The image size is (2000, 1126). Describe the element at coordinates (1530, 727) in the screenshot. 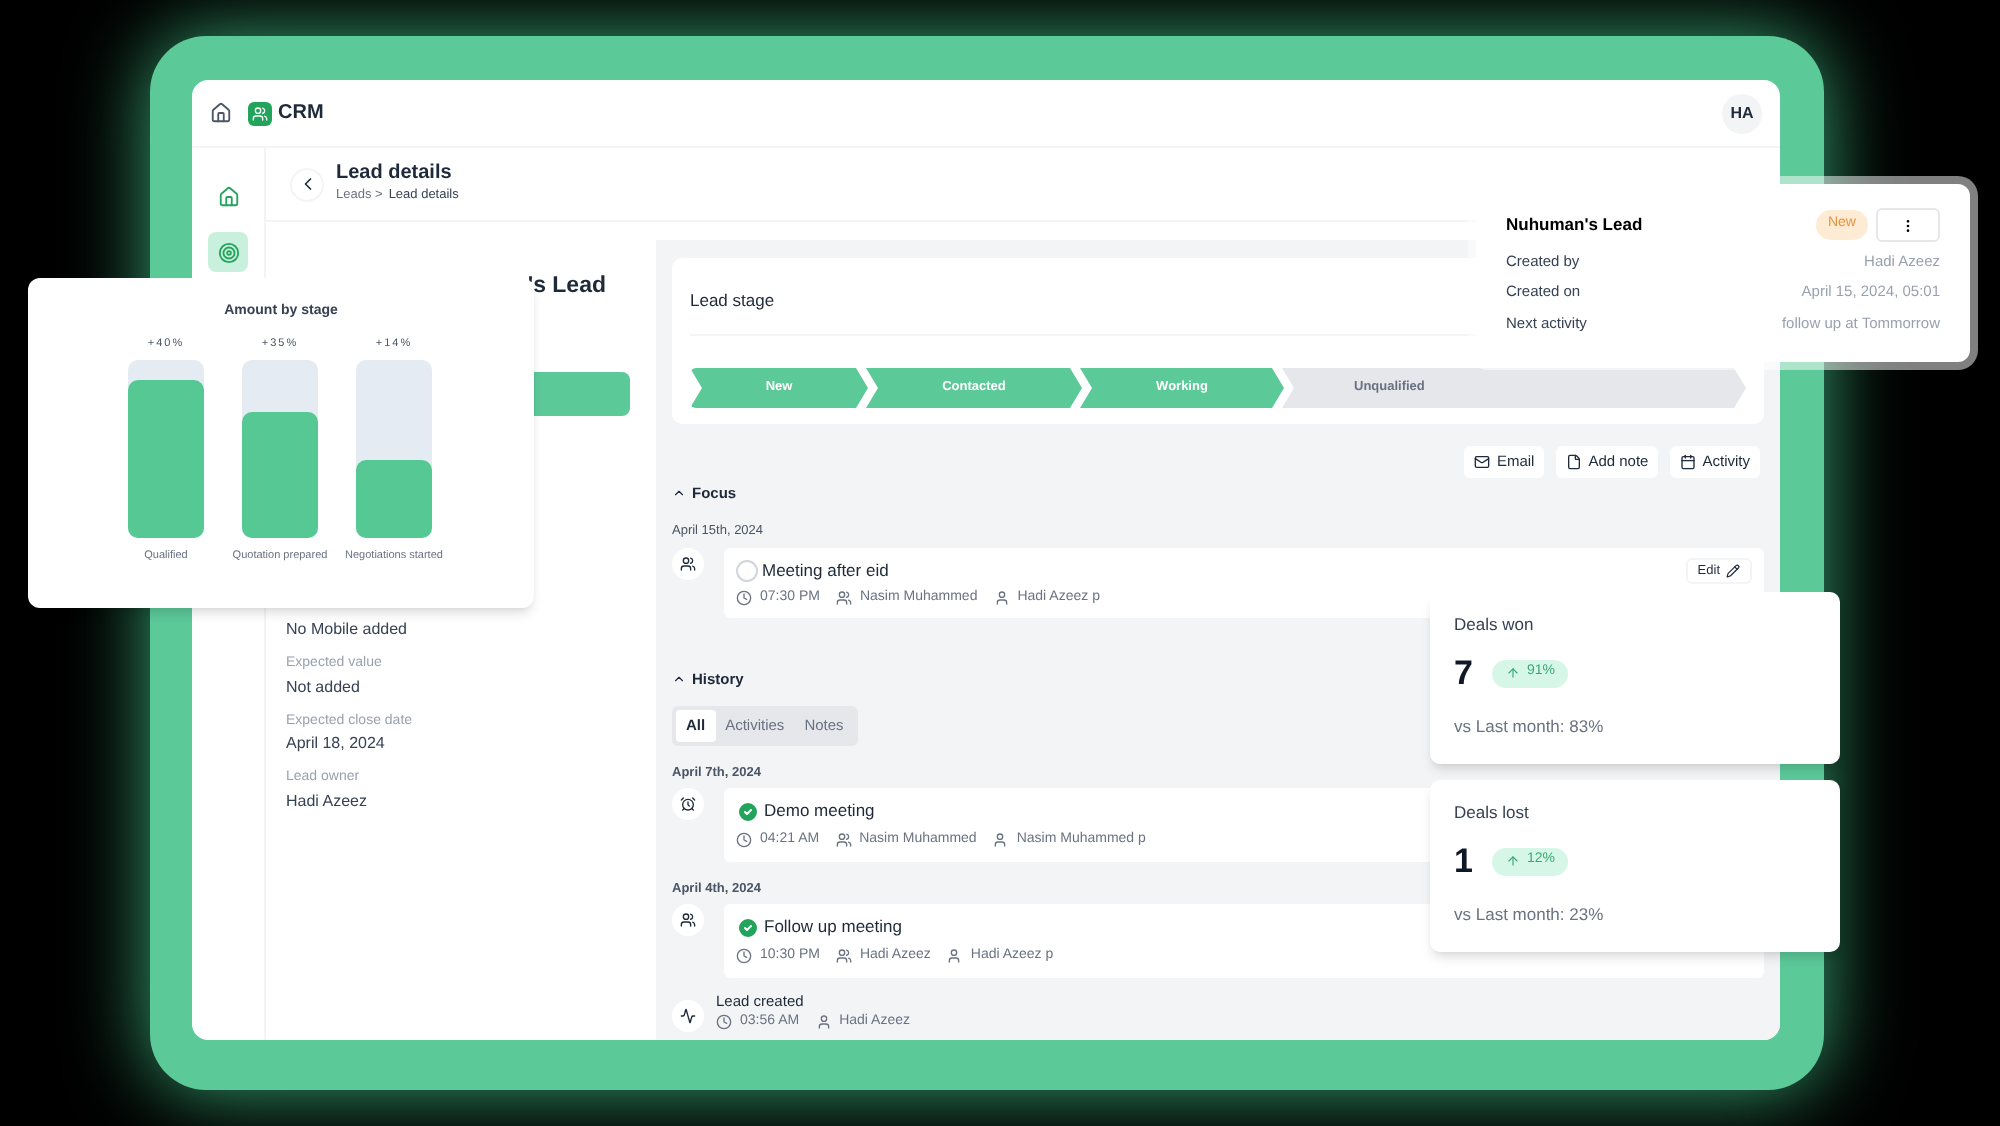

I see `stat-comparison: vs Last month: 83%` at that location.